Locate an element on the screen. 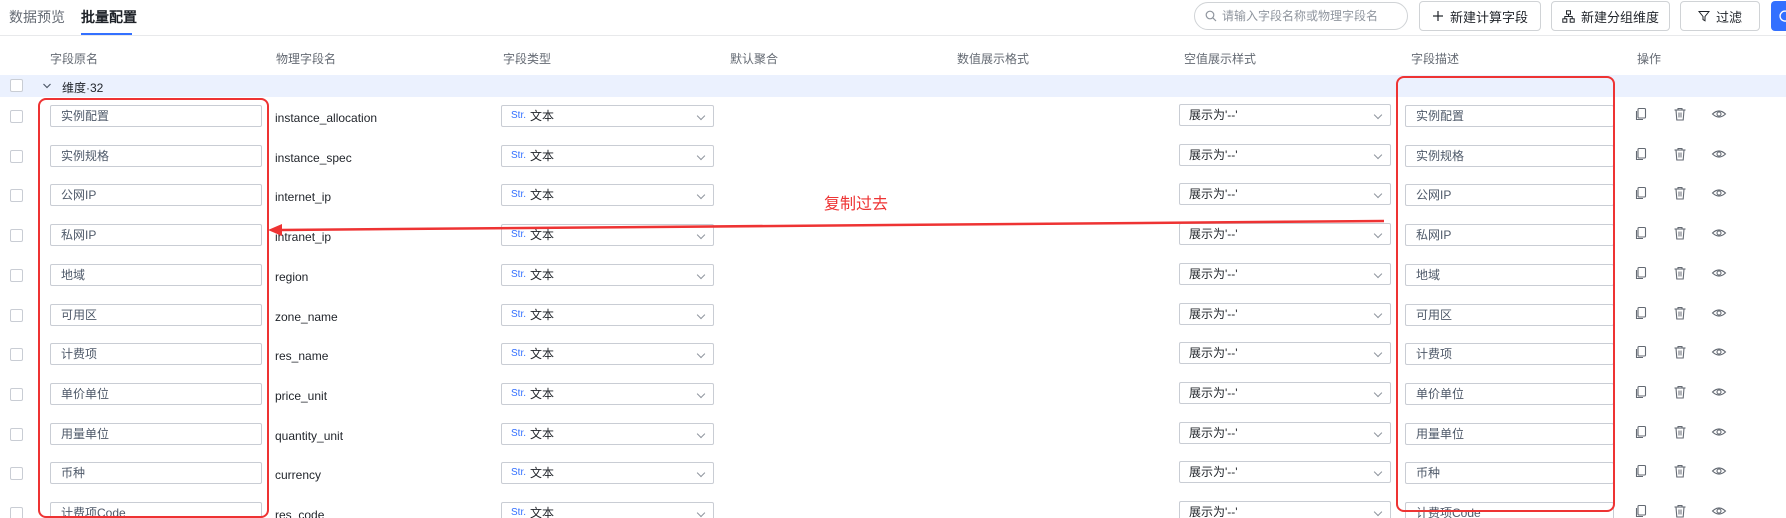  new-calc-field-button: 新建计算字段 is located at coordinates (1480, 16).